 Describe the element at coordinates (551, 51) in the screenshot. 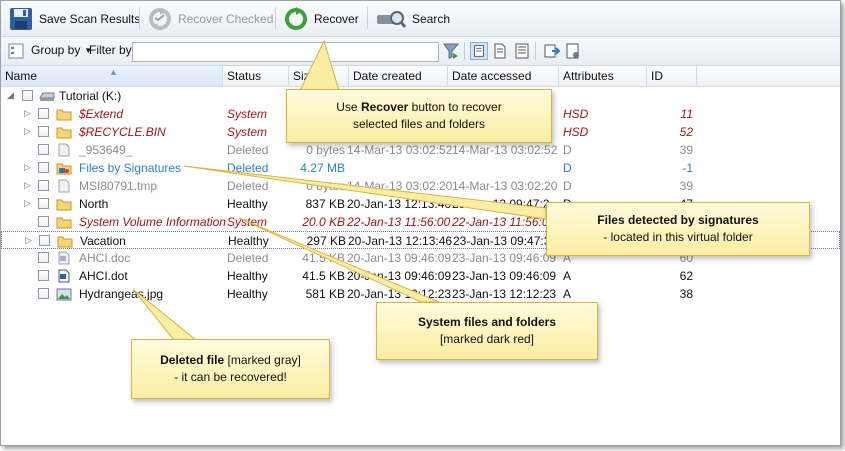

I see `export-icon` at that location.